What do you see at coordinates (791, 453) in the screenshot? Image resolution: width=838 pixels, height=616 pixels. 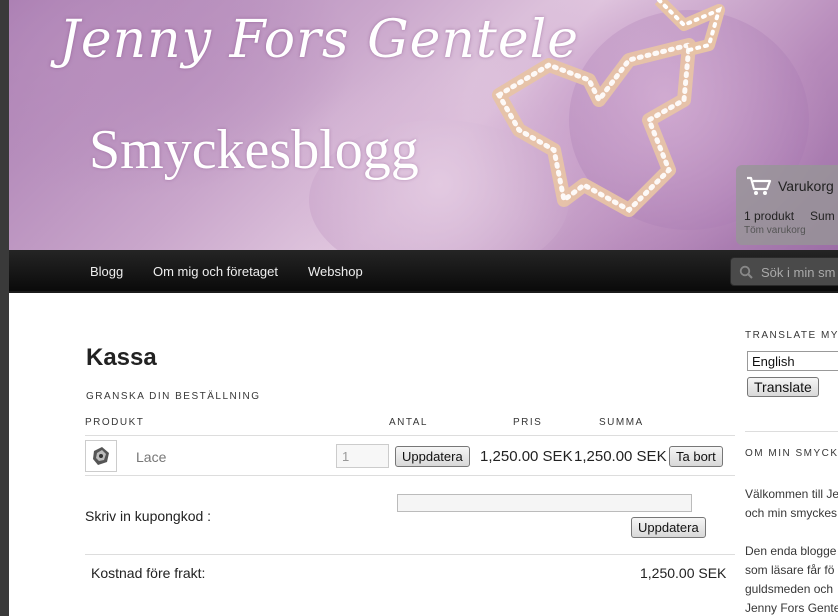 I see `about-widget-title: OM MIN SMYCKE` at bounding box center [791, 453].